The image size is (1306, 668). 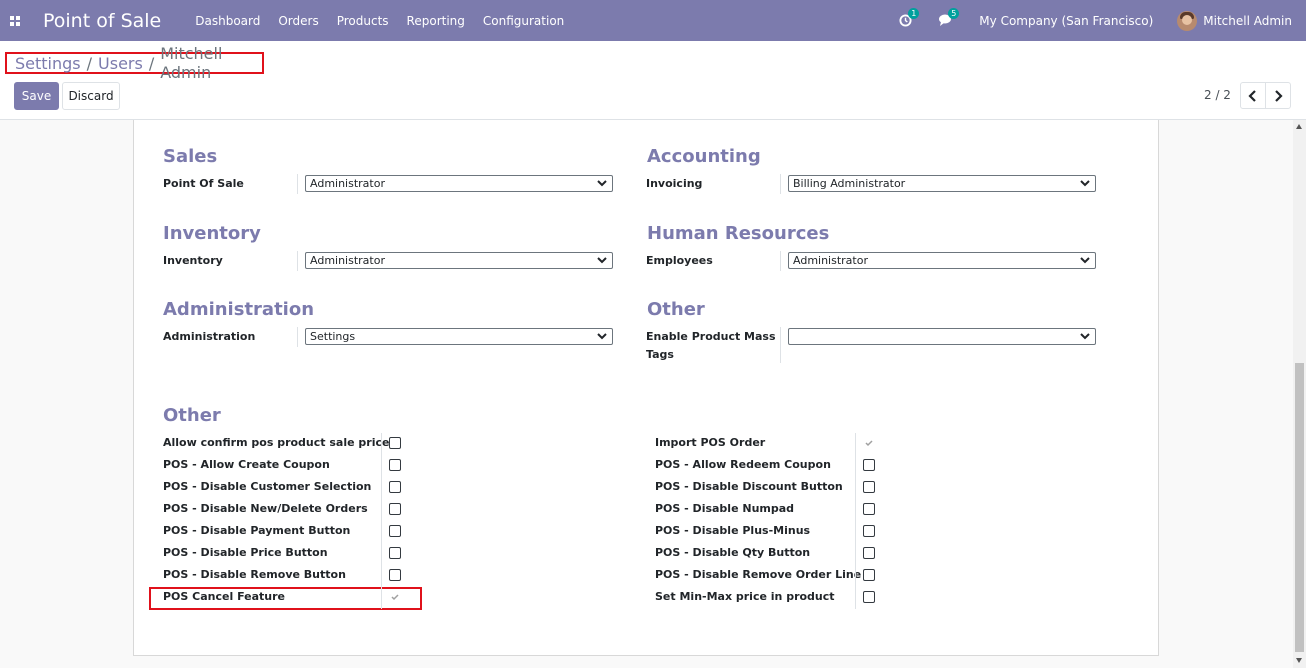 What do you see at coordinates (942, 183) in the screenshot?
I see `select-invoicing: Billing Administrator` at bounding box center [942, 183].